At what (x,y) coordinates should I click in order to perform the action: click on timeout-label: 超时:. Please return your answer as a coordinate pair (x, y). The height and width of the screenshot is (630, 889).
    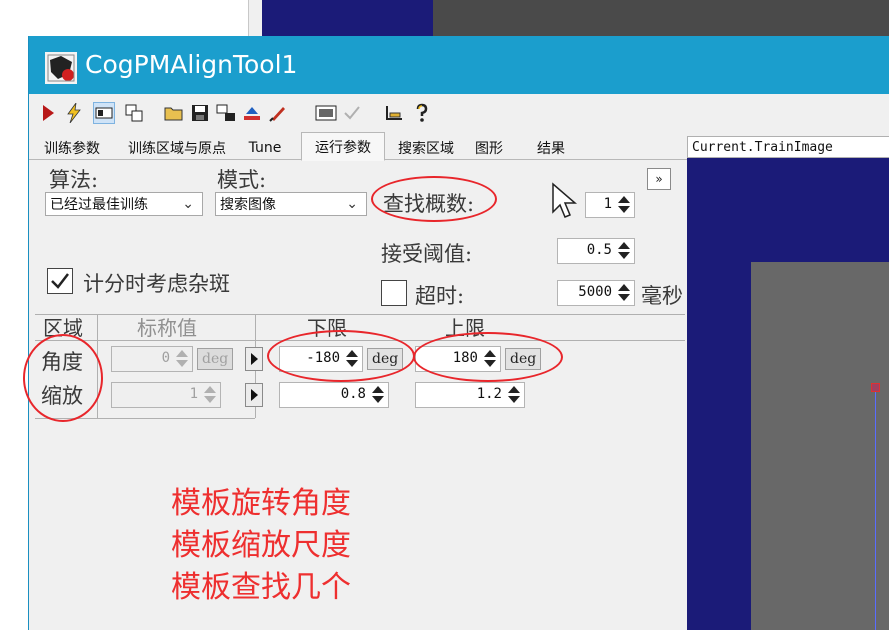
    Looking at the image, I should click on (440, 296).